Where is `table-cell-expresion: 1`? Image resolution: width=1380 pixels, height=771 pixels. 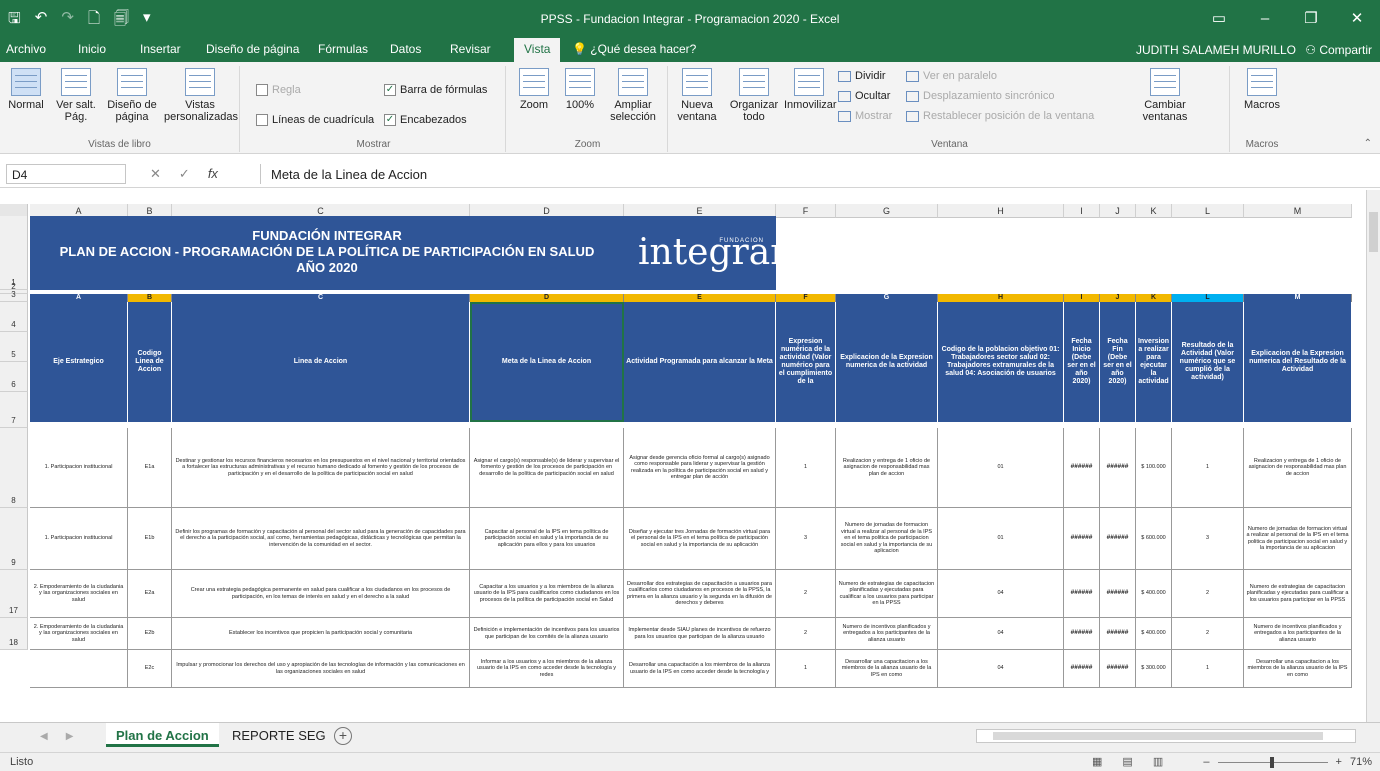
table-cell-expresion: 1 is located at coordinates (806, 468).